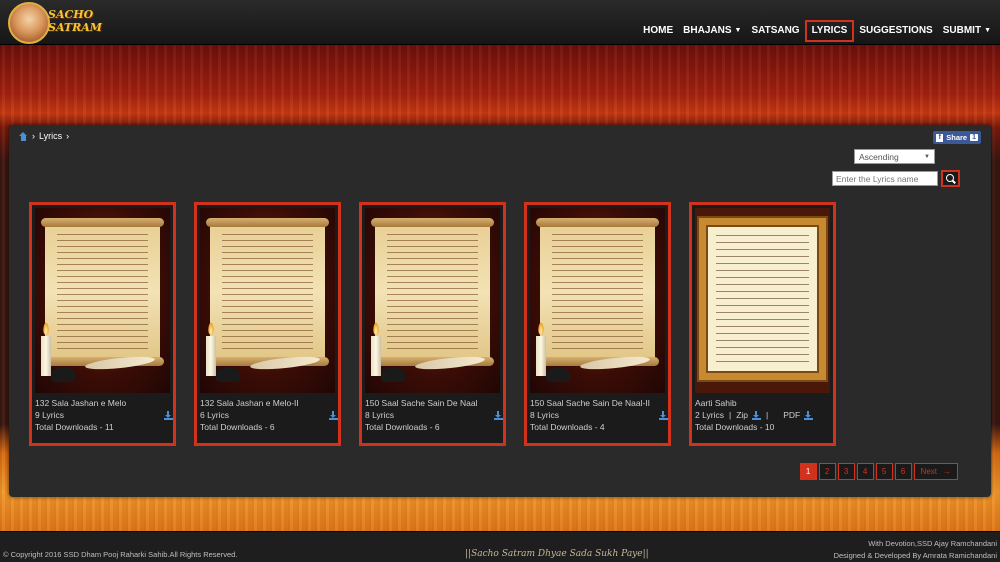 The width and height of the screenshot is (1000, 562). Describe the element at coordinates (764, 403) in the screenshot. I see `card-title: Aarti Sahib` at that location.